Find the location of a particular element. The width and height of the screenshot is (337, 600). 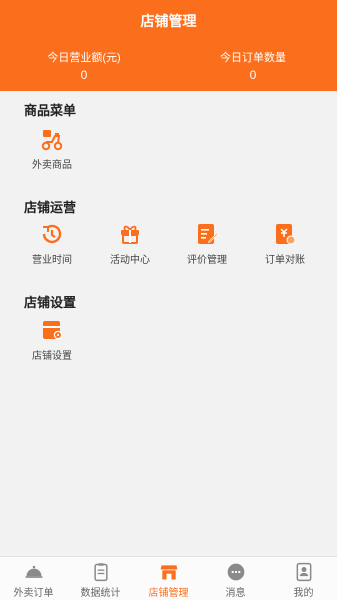

tab-messages: 消息 is located at coordinates (235, 578).